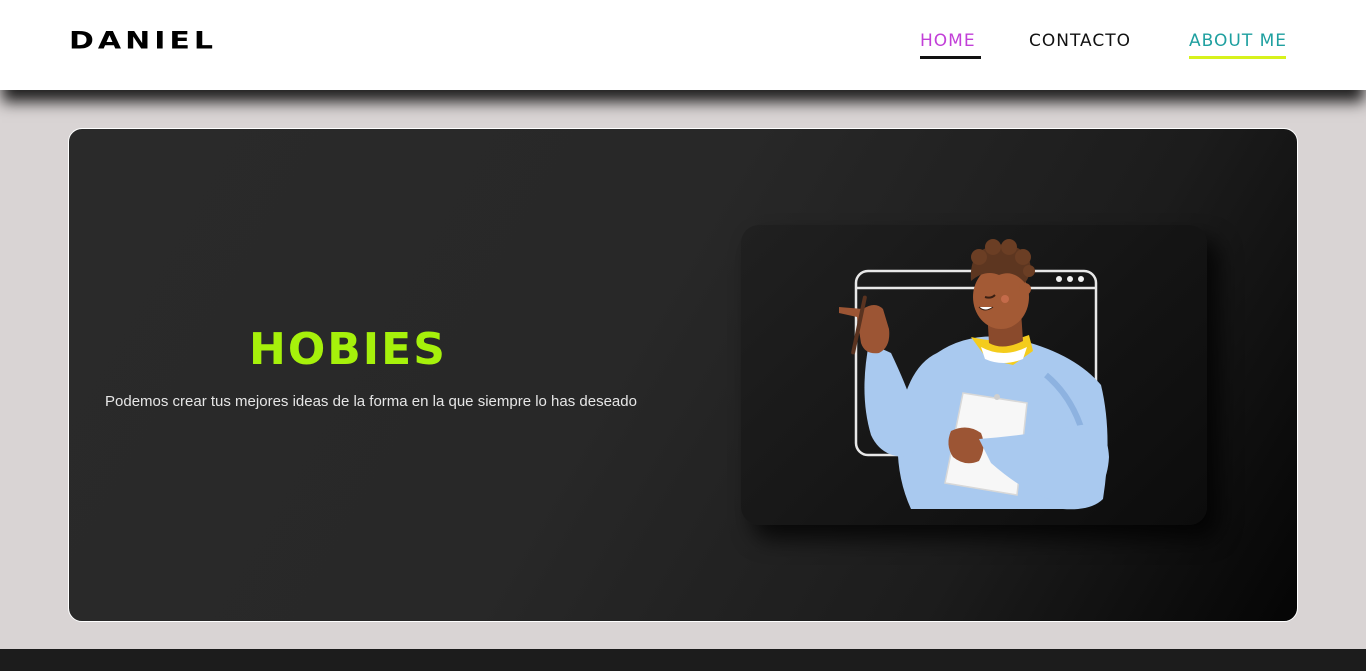 This screenshot has width=1366, height=671. Describe the element at coordinates (948, 41) in the screenshot. I see `nav-link-home-label: HOME` at that location.